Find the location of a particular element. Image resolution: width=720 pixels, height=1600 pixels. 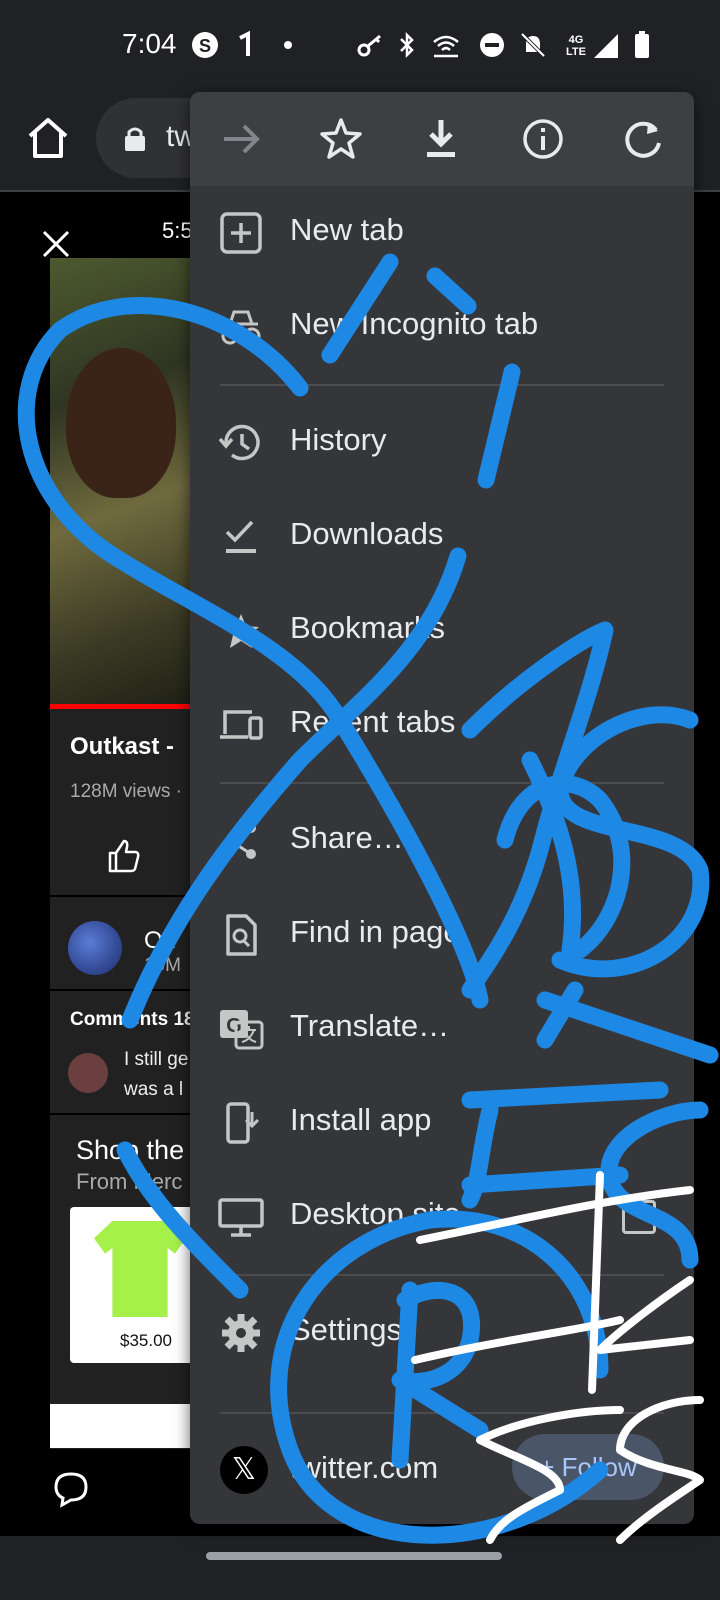

product-image is located at coordinates (140, 1269).